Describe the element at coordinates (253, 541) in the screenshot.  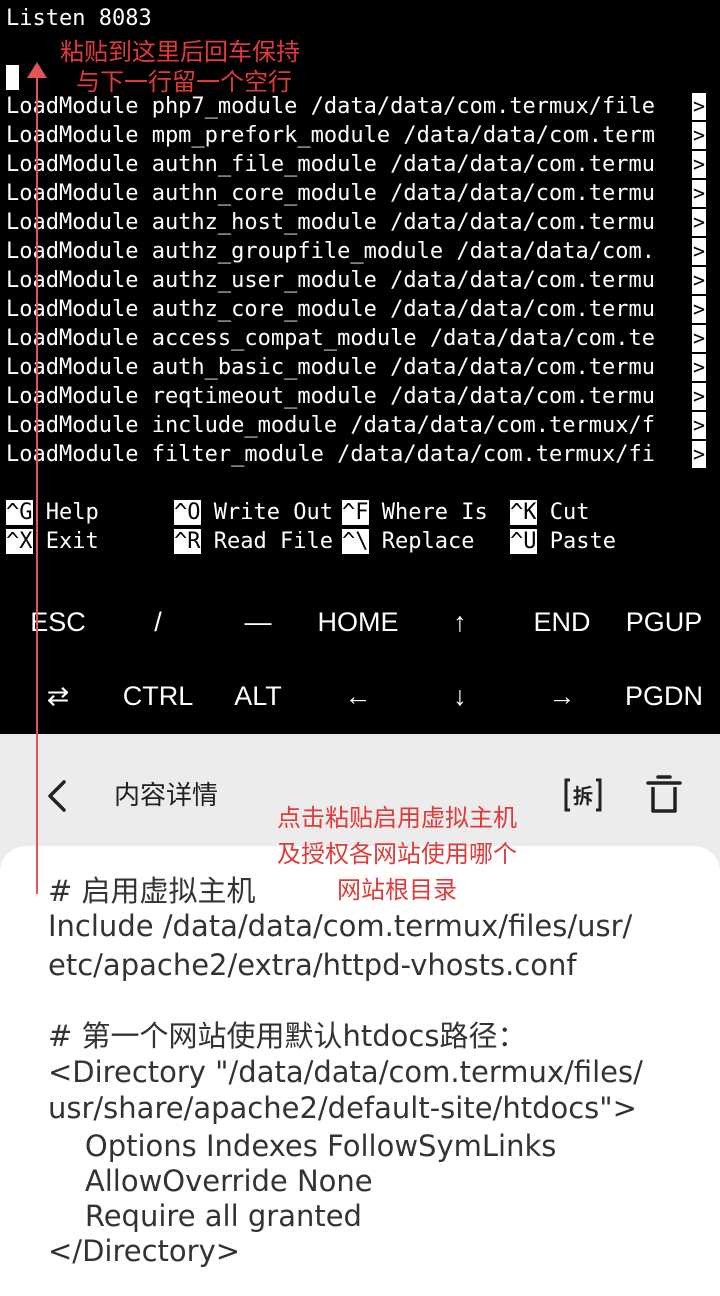
I see `shortcut-read-file: ^R Read File` at that location.